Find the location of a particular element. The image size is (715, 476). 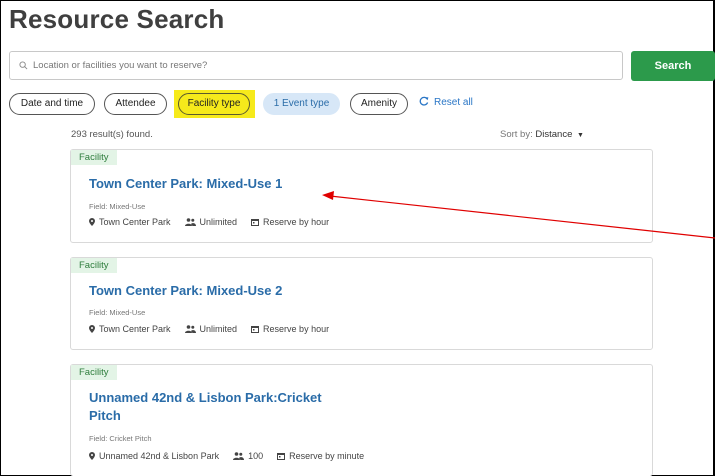

result-field: Field: Cricket Pitch is located at coordinates (120, 438).